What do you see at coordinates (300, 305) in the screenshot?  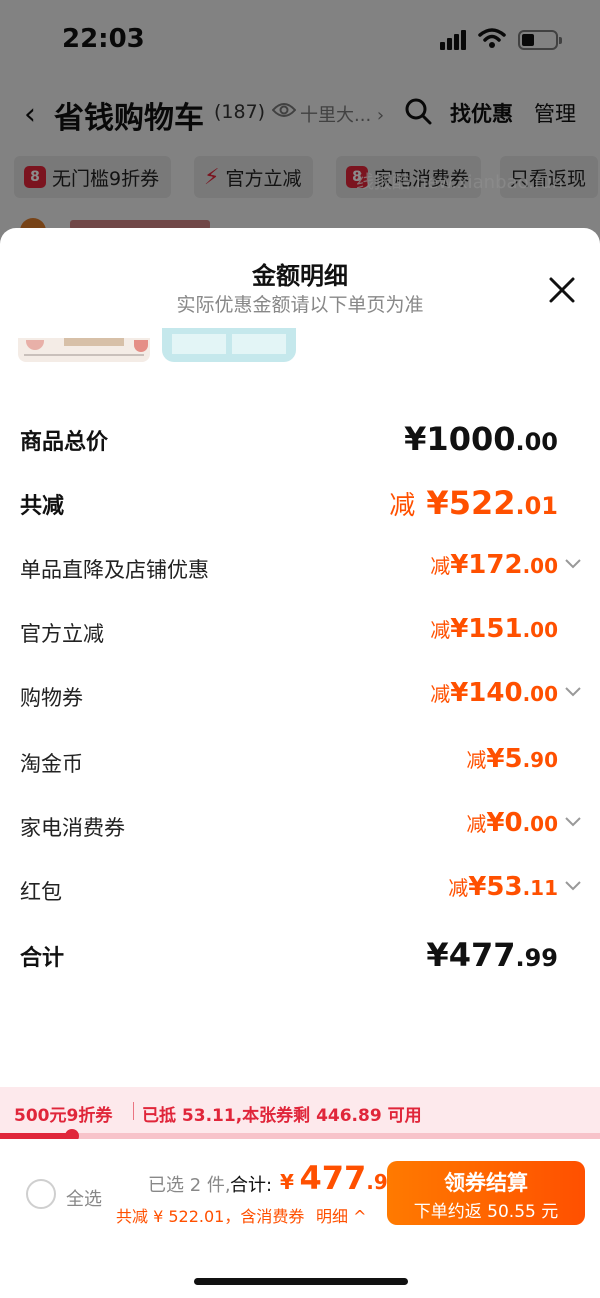 I see `sheet-subtitle: 实际优惠金额请以下单页为准` at bounding box center [300, 305].